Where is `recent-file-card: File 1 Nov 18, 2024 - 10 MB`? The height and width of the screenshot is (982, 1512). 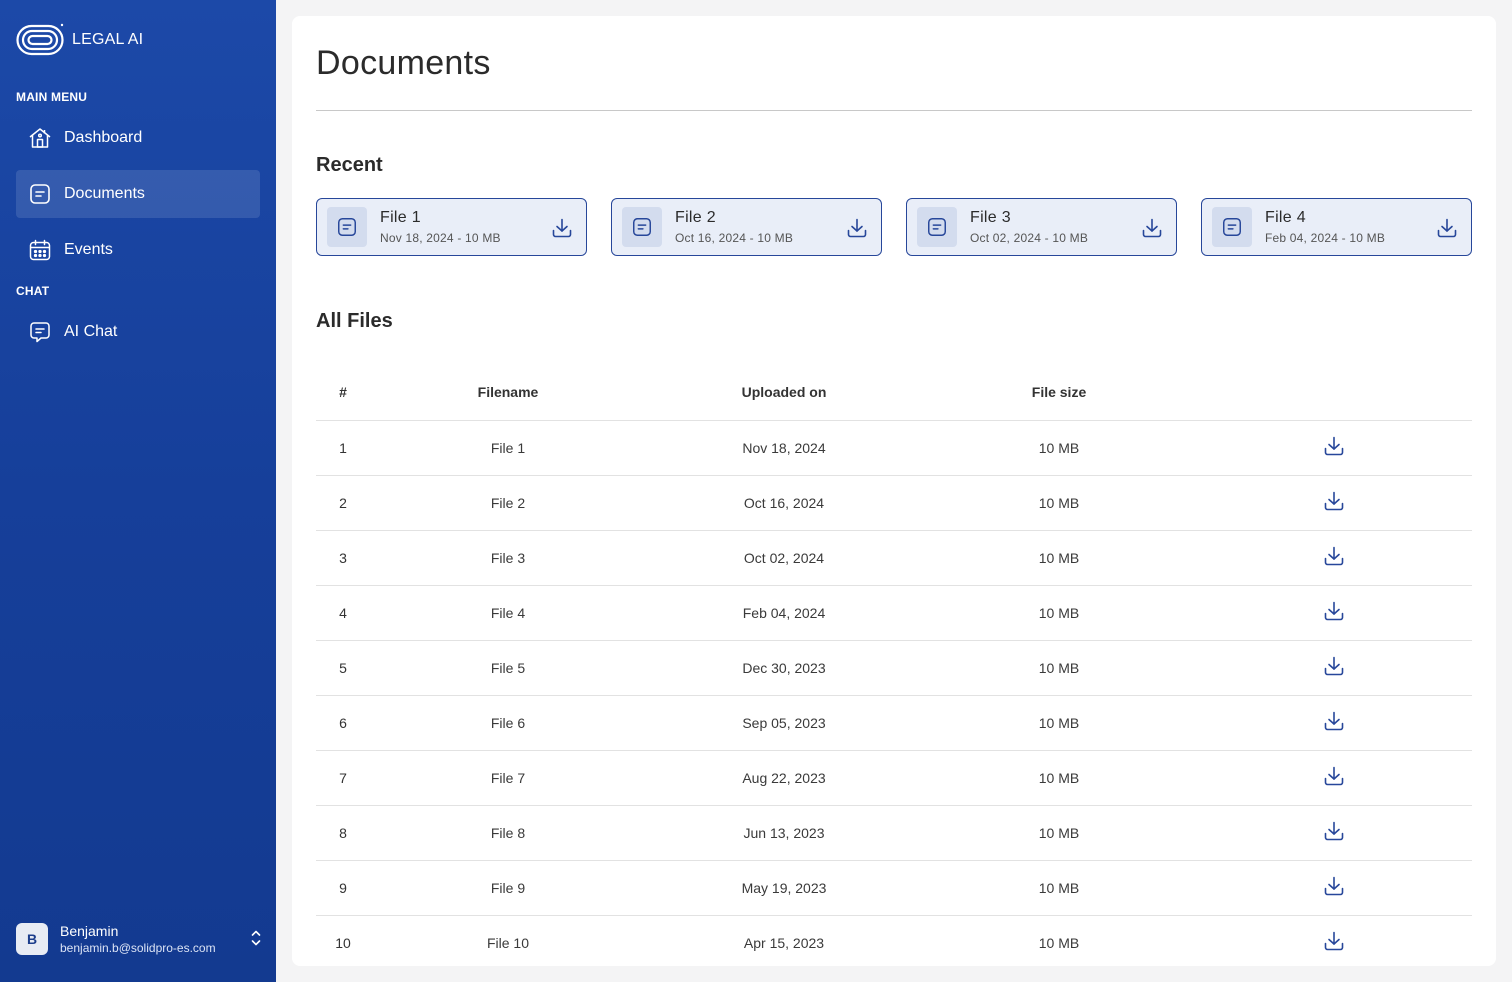 recent-file-card: File 1 Nov 18, 2024 - 10 MB is located at coordinates (451, 227).